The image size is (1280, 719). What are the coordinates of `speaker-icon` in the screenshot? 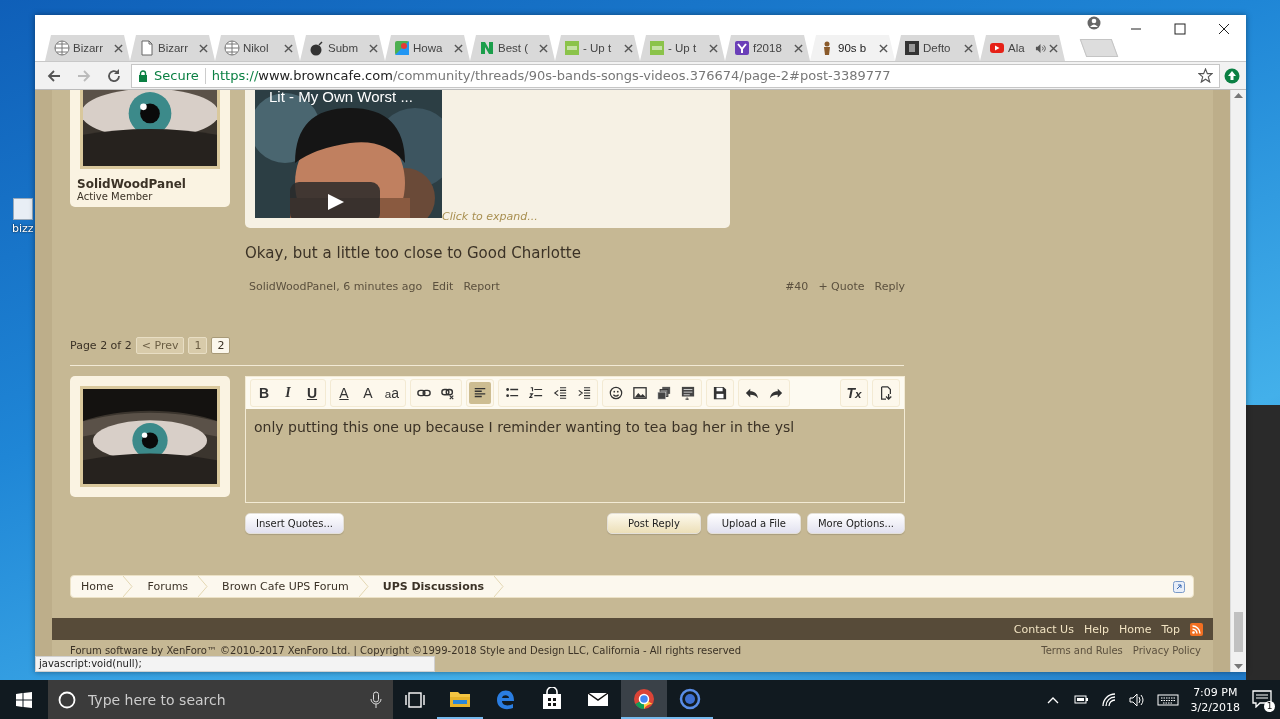 It's located at (1040, 48).